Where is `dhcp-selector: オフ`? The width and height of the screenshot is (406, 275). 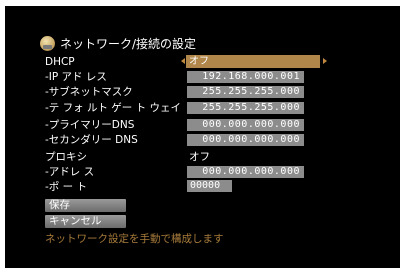 dhcp-selector: オフ is located at coordinates (253, 61).